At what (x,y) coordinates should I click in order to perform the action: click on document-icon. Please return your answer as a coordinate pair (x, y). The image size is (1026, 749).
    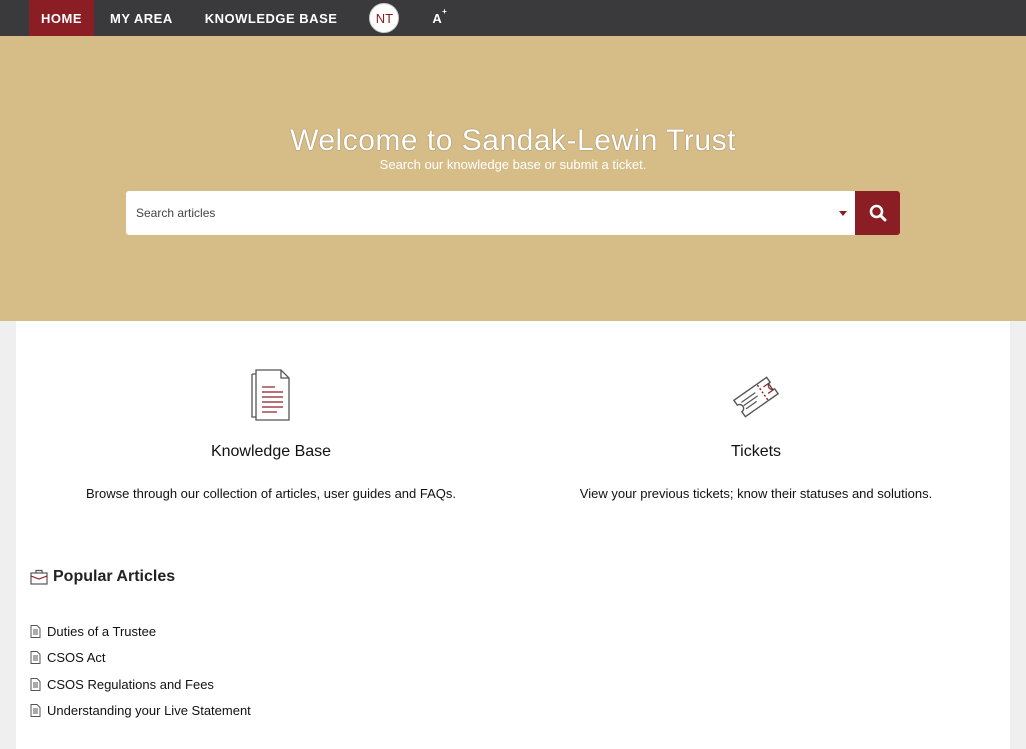
    Looking at the image, I should click on (270, 395).